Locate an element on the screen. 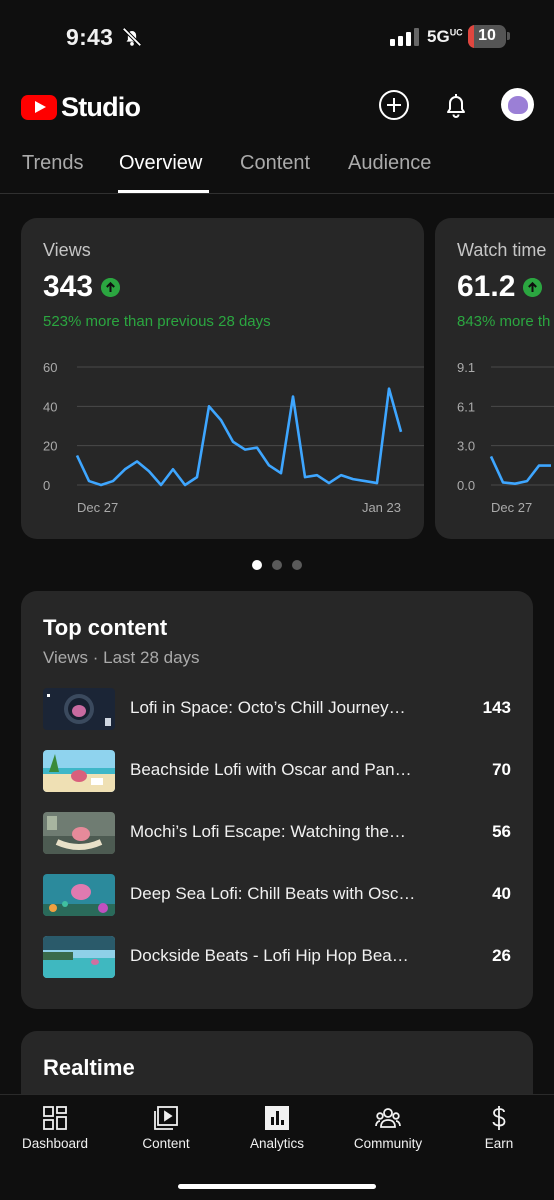 This screenshot has width=554, height=1200. nav-content: Content is located at coordinates (166, 1130).